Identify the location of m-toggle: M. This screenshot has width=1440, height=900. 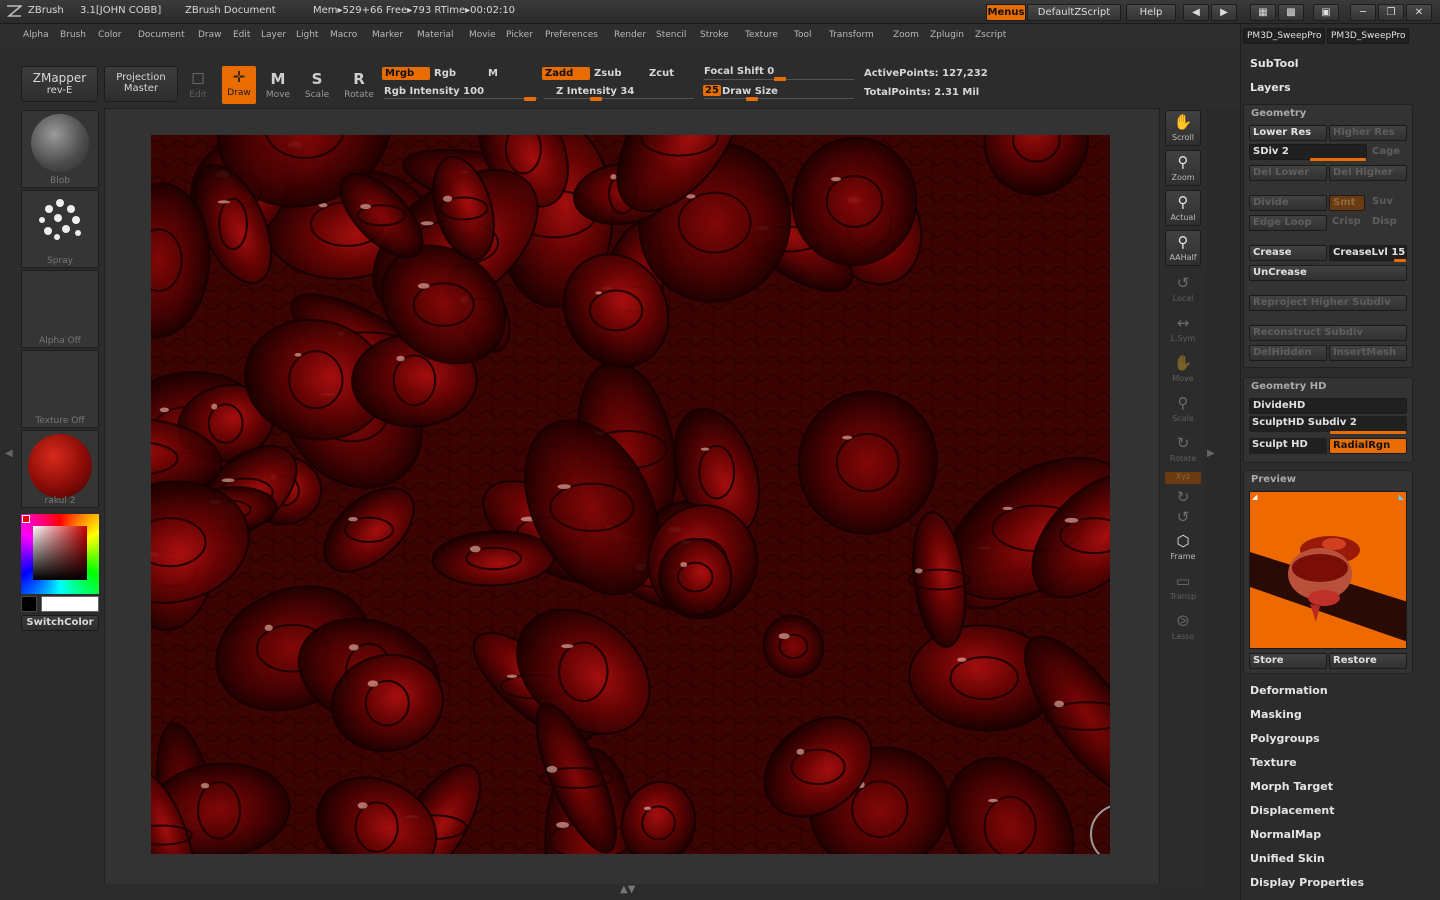
(493, 73).